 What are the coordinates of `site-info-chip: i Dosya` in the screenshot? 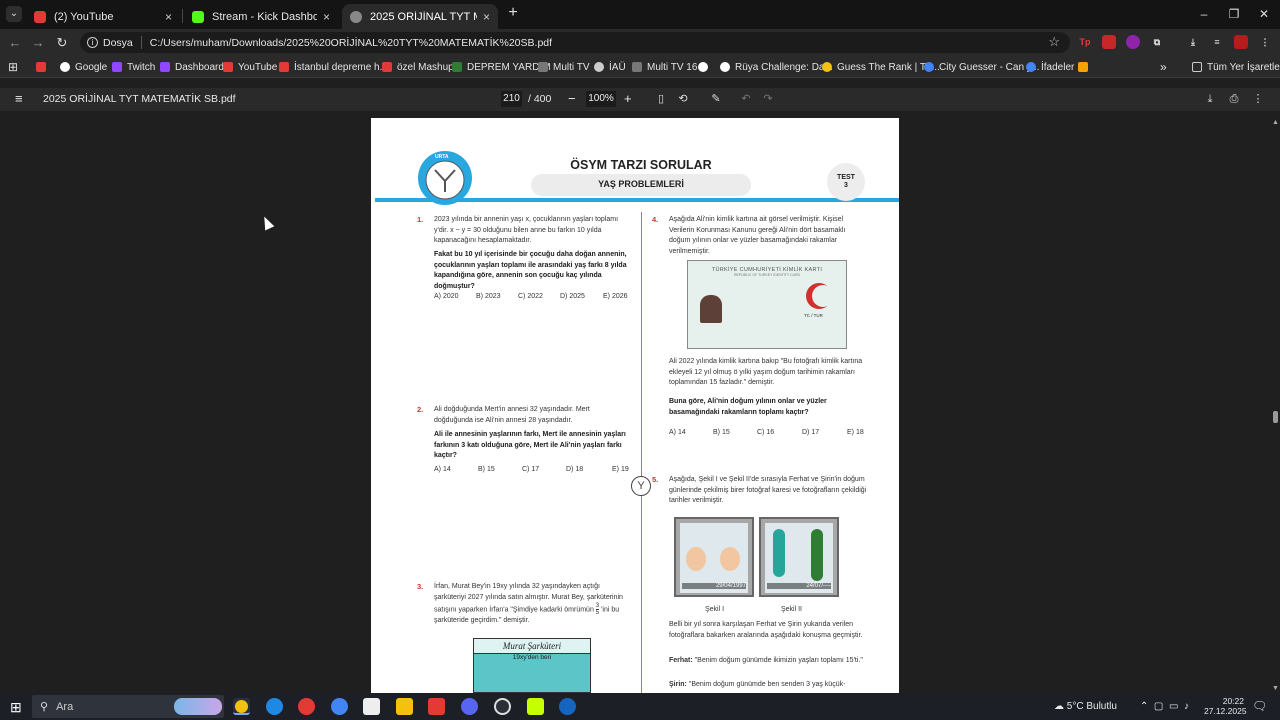 It's located at (110, 43).